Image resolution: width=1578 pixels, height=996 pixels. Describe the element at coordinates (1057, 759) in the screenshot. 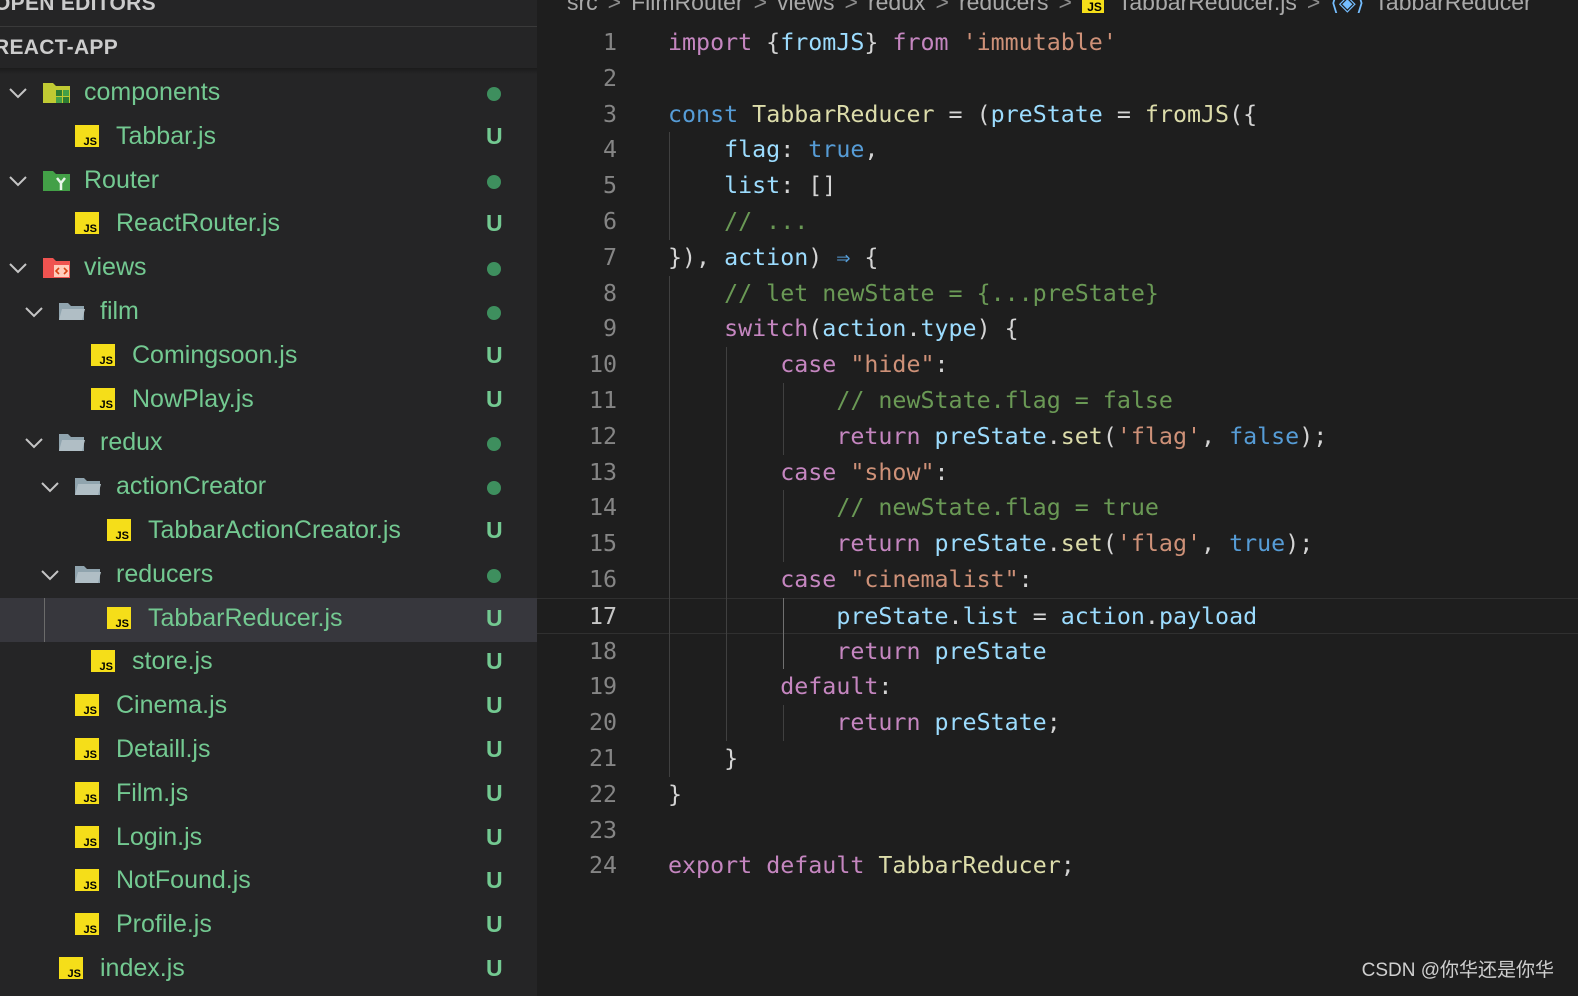

I see `code-line: 21 }` at that location.